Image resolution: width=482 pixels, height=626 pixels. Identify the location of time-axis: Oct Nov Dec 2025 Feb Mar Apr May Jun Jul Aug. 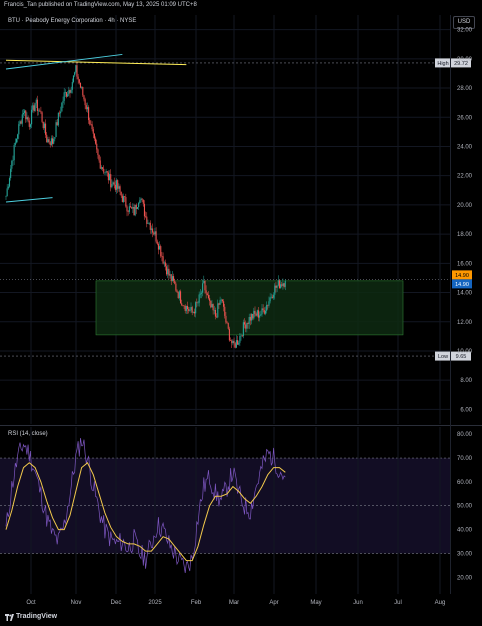
(235, 603).